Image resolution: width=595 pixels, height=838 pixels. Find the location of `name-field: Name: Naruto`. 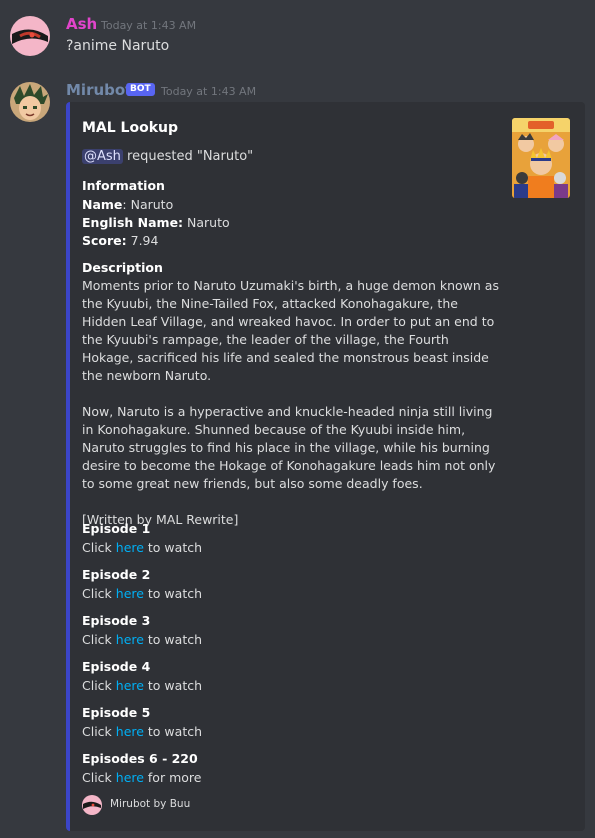

name-field: Name: Naruto is located at coordinates (127, 204).